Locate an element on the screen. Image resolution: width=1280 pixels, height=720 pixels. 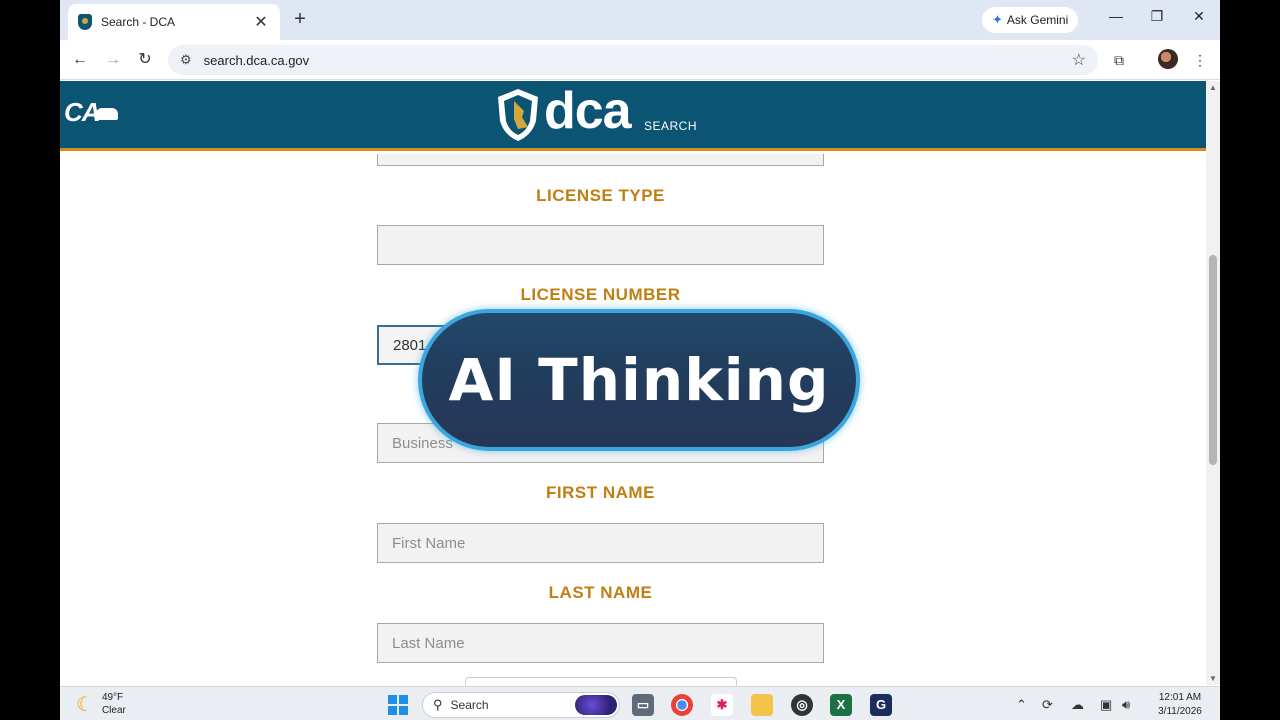
tab-title: Search - DCA is located at coordinates (138, 22).